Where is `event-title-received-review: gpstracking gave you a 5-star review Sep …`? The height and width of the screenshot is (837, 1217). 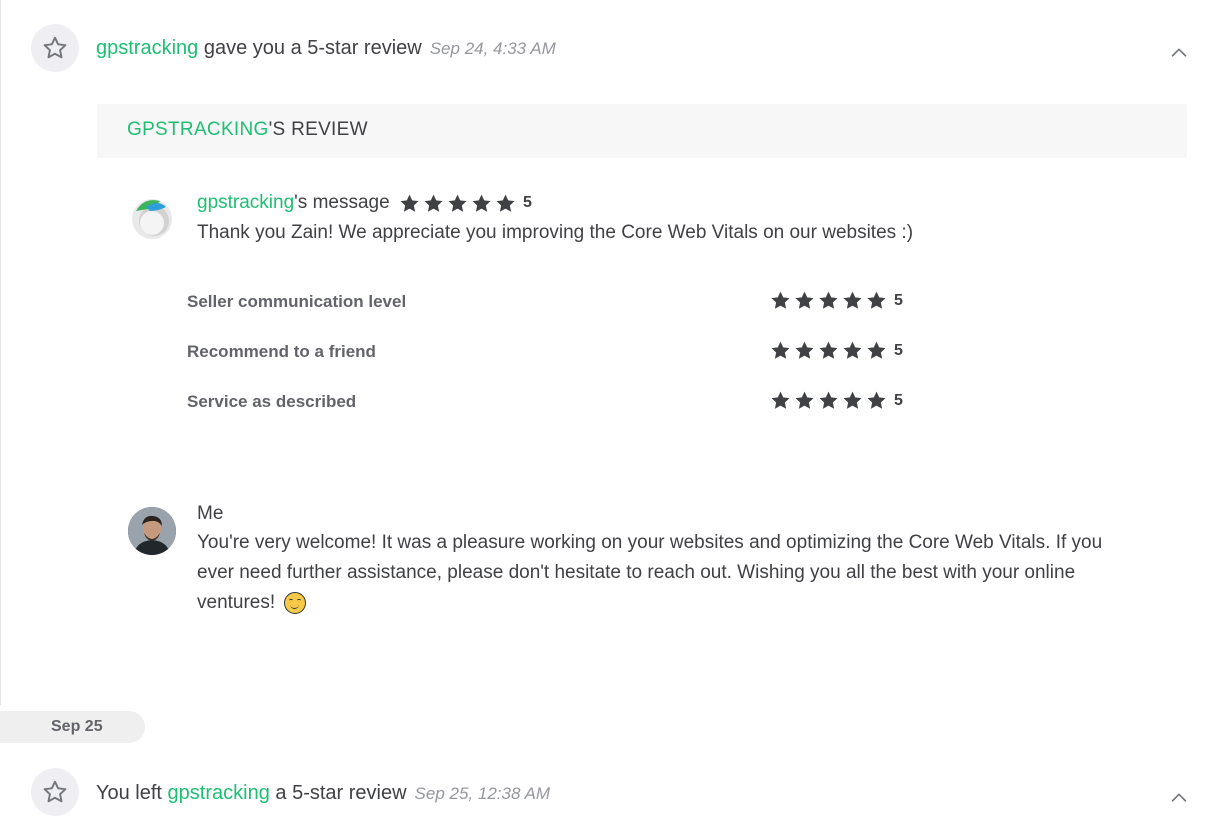 event-title-received-review: gpstracking gave you a 5-star review Sep … is located at coordinates (326, 48).